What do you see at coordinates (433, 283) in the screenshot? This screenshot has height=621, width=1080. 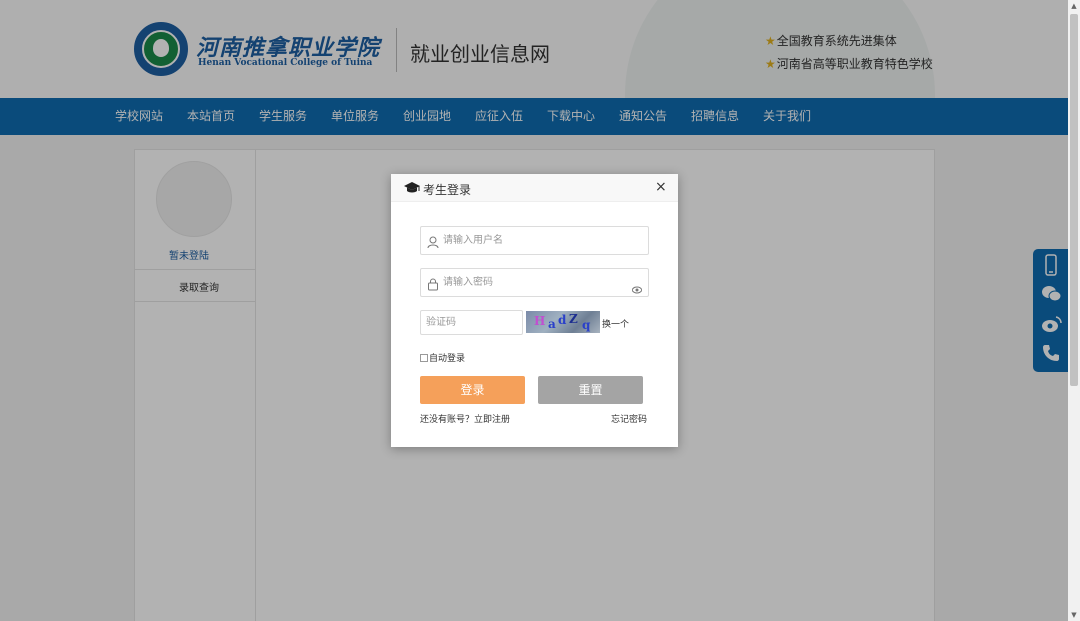 I see `lock-icon` at bounding box center [433, 283].